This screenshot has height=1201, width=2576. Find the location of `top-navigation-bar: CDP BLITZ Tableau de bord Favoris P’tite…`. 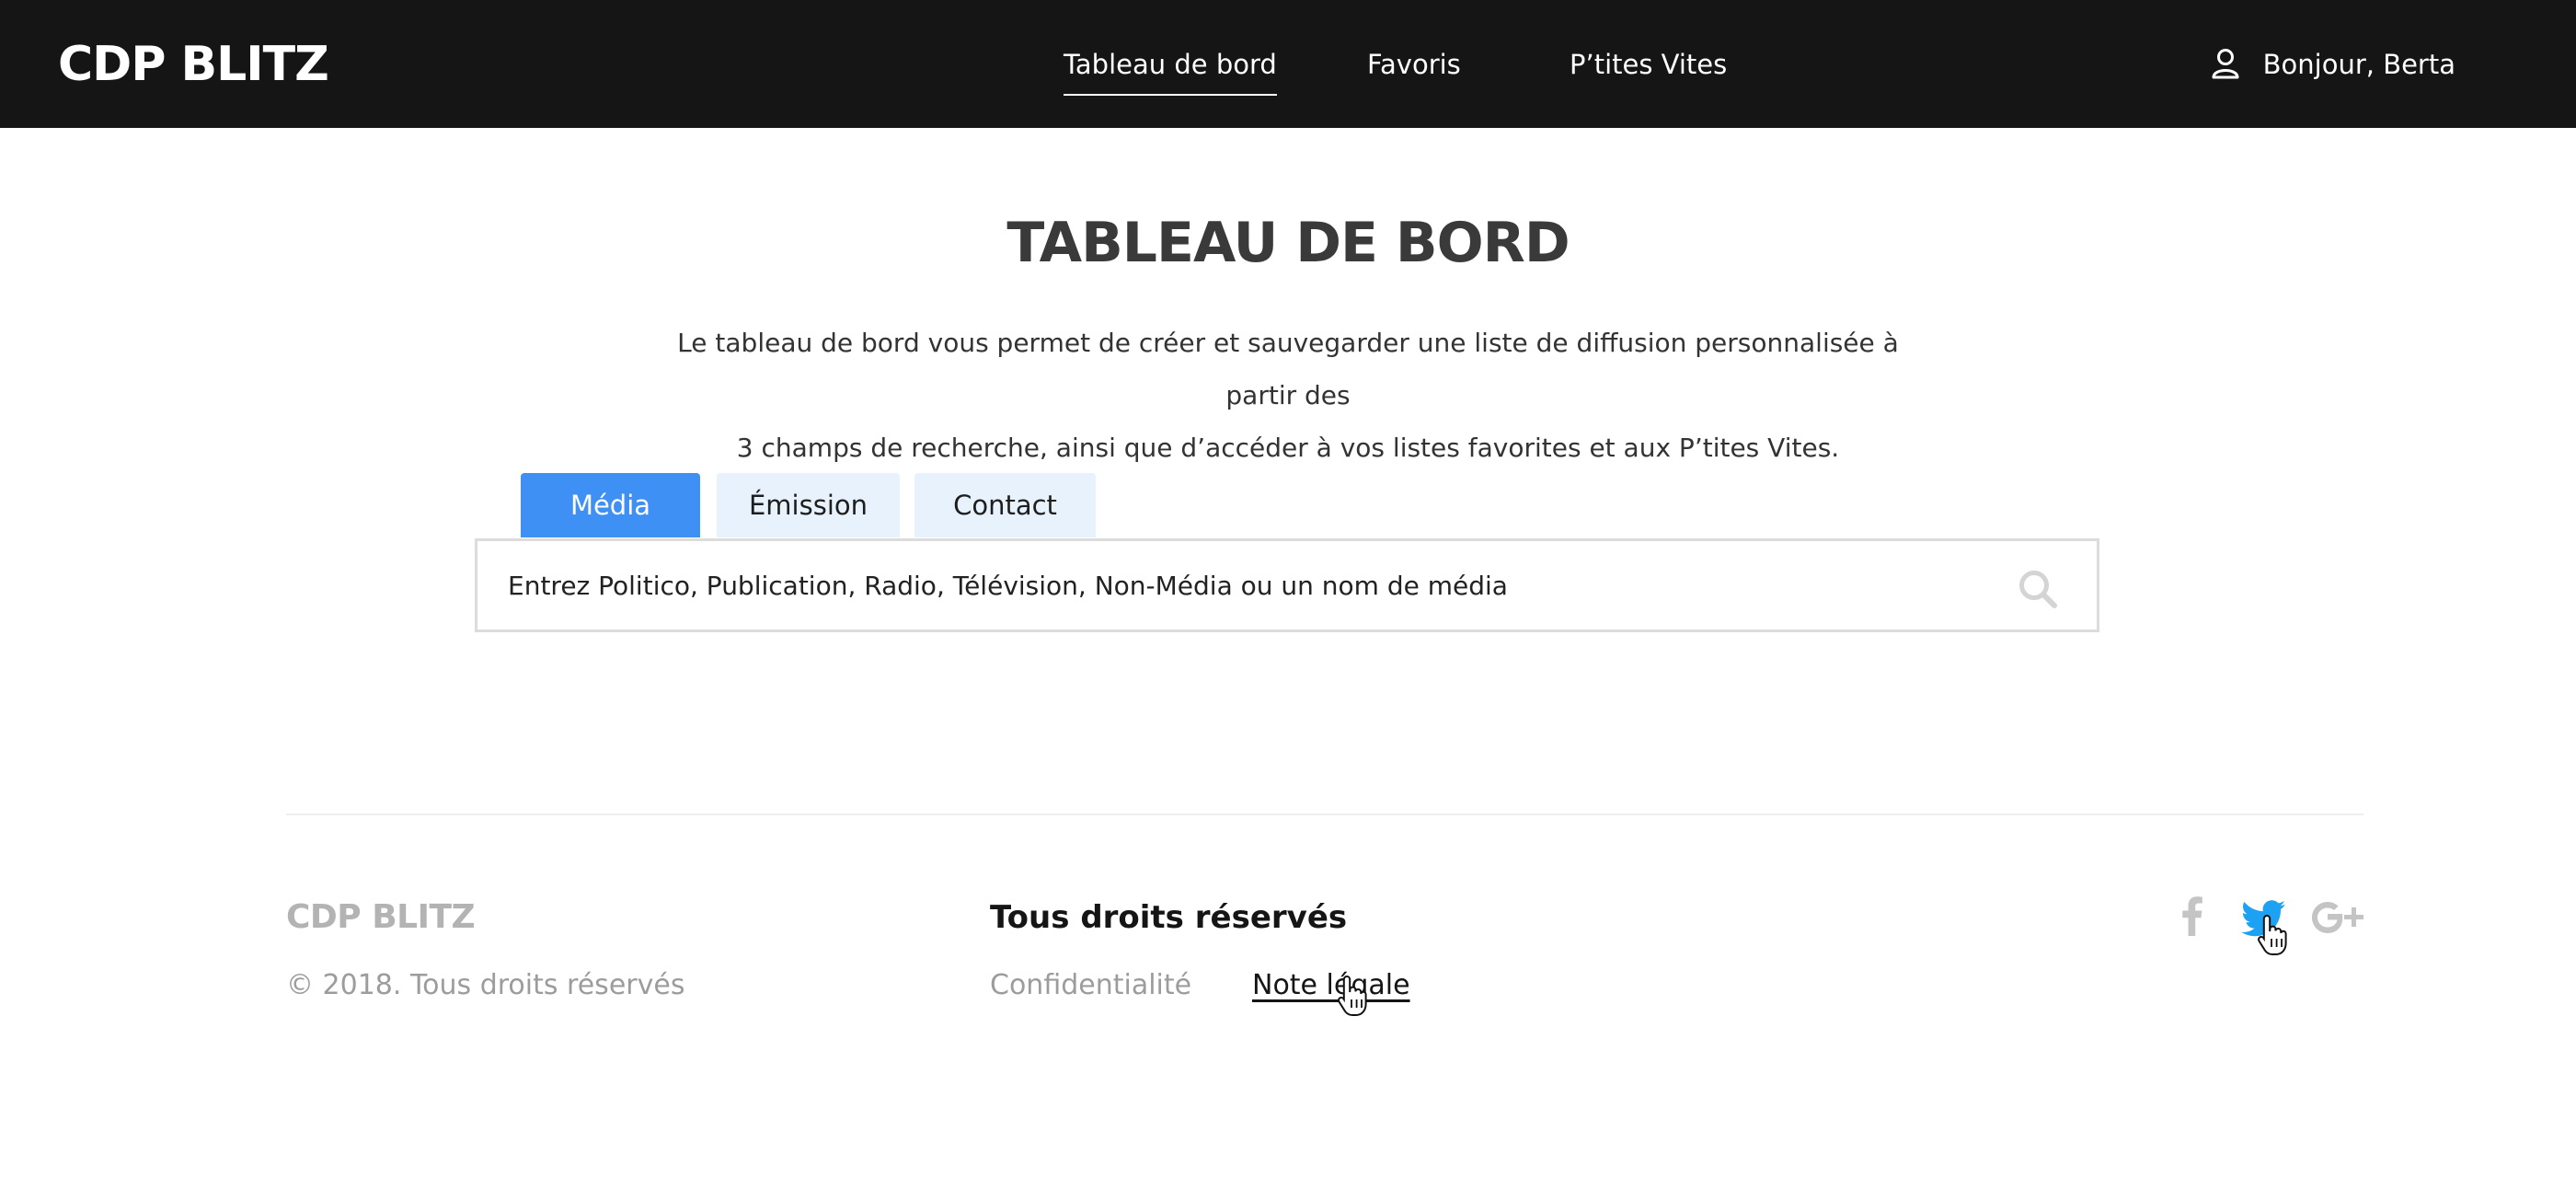

top-navigation-bar: CDP BLITZ Tableau de bord Favoris P’tite… is located at coordinates (1288, 64).